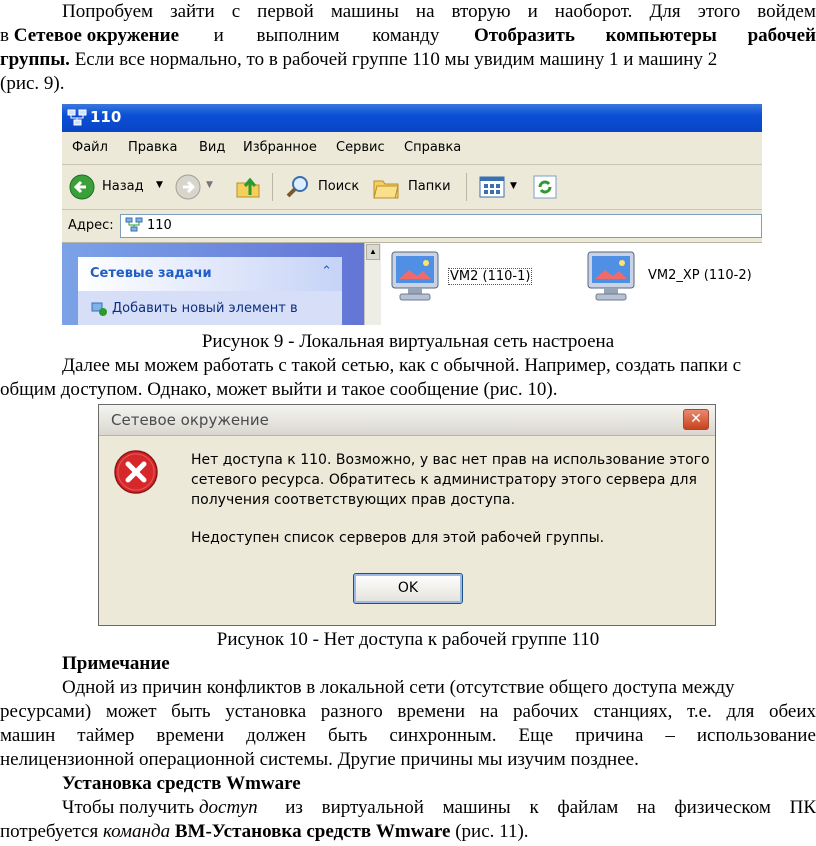 The width and height of the screenshot is (816, 846). I want to click on menu-help: Справка, so click(432, 147).